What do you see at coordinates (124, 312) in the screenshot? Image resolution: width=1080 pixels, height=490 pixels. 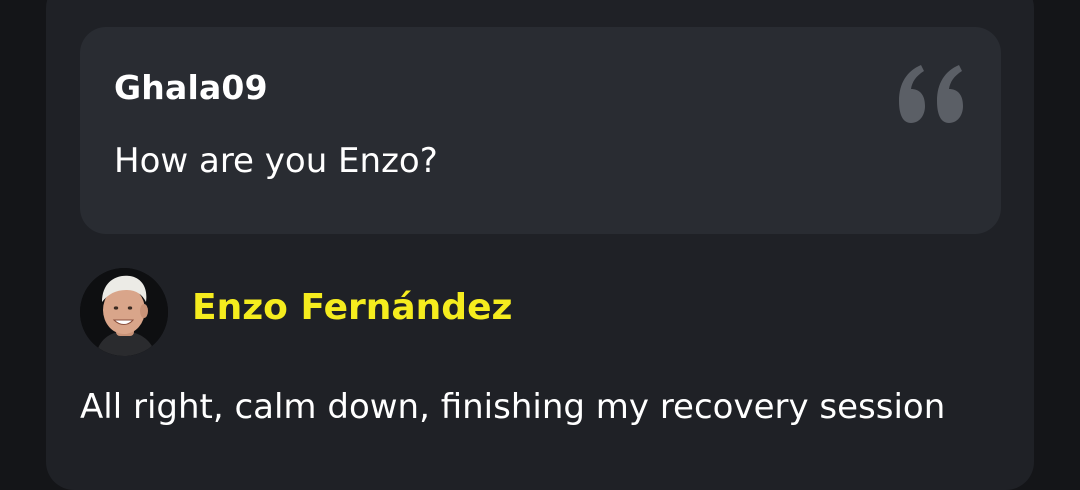 I see `player-avatar` at bounding box center [124, 312].